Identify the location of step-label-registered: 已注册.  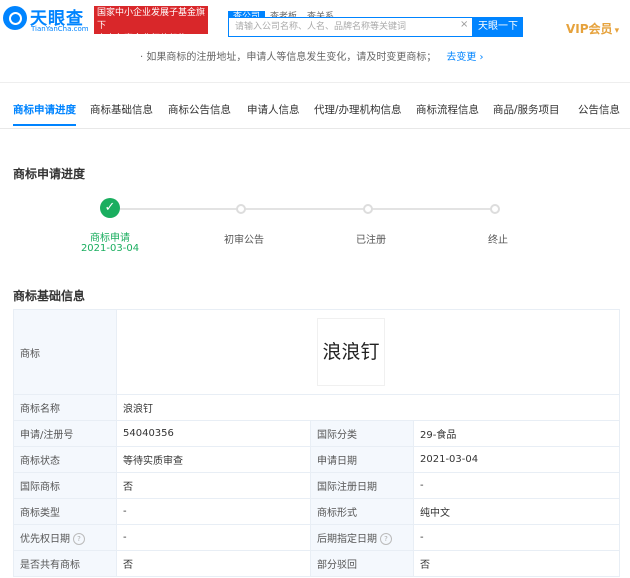
(371, 240).